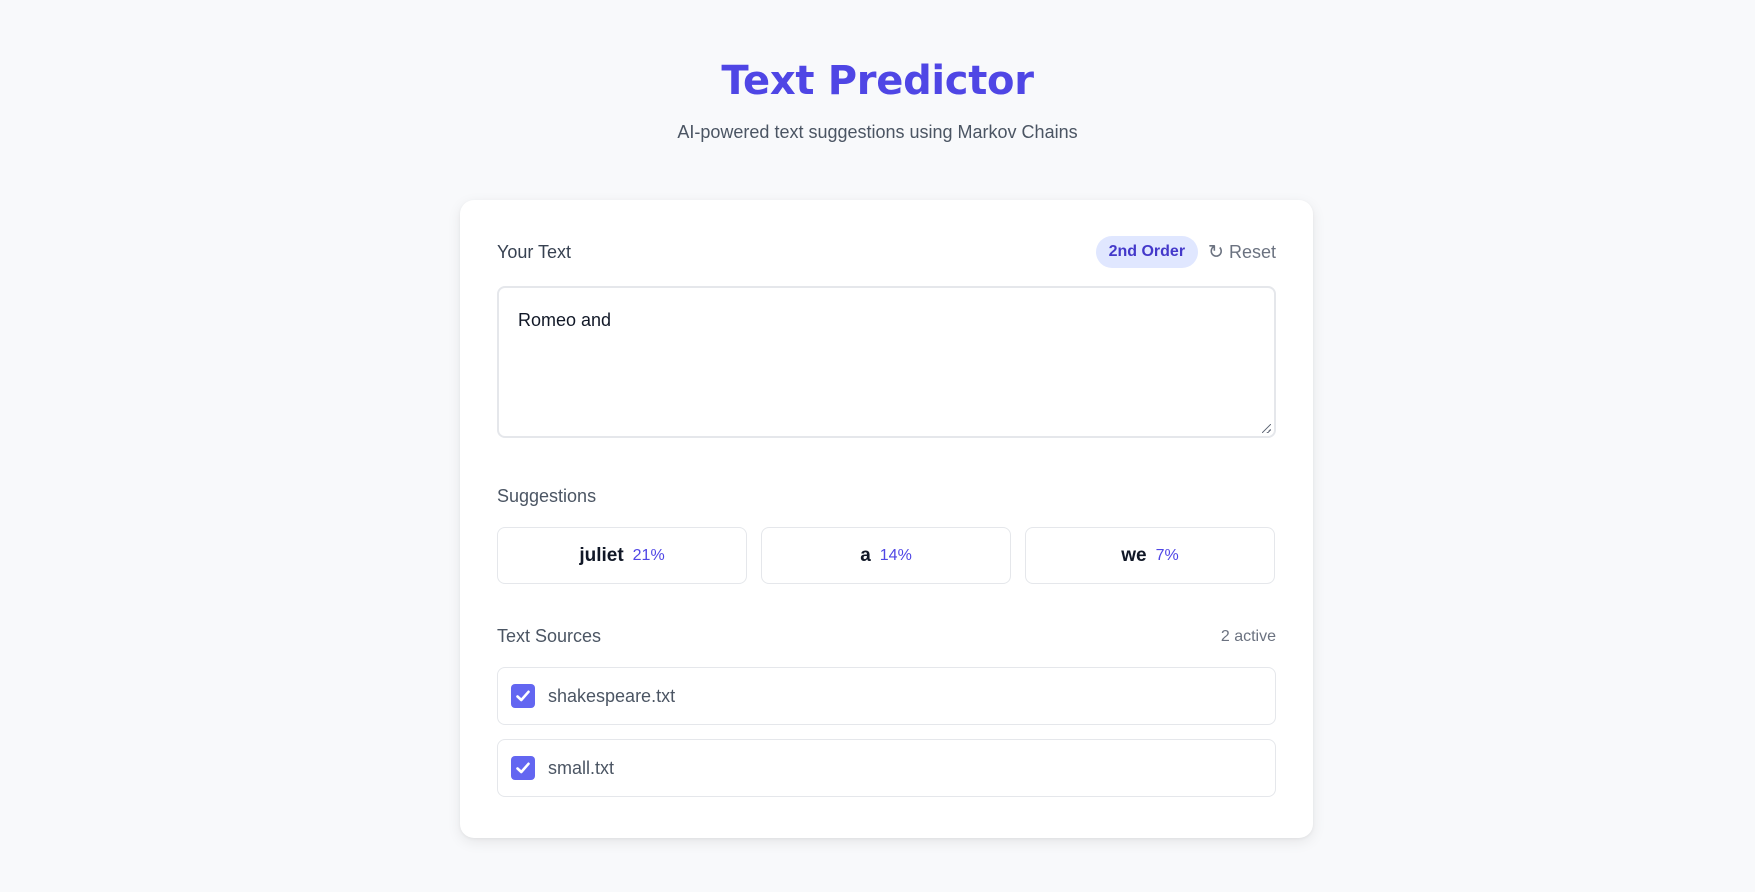 This screenshot has height=892, width=1755. Describe the element at coordinates (1266, 428) in the screenshot. I see `resize-handle` at that location.